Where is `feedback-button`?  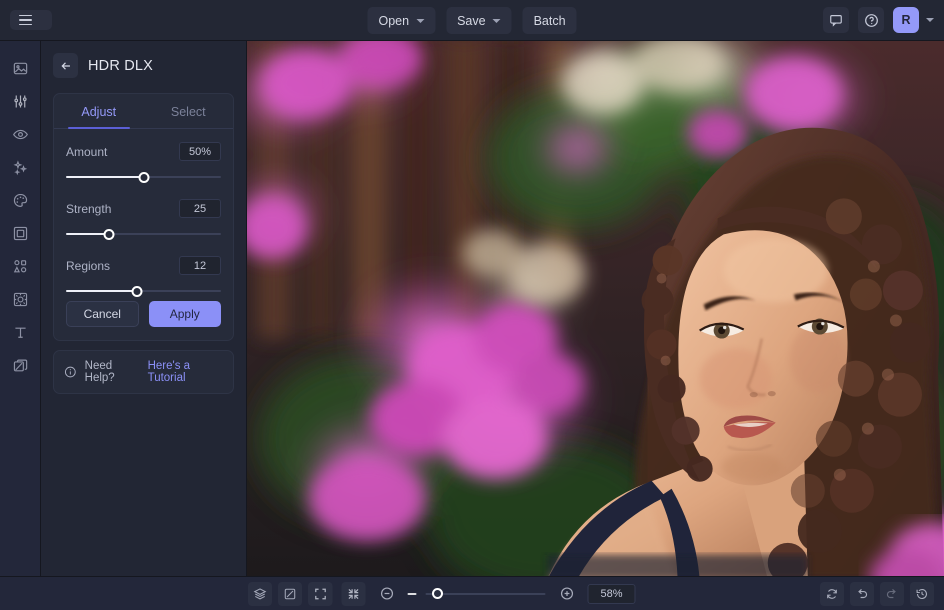
feedback-button is located at coordinates (836, 20).